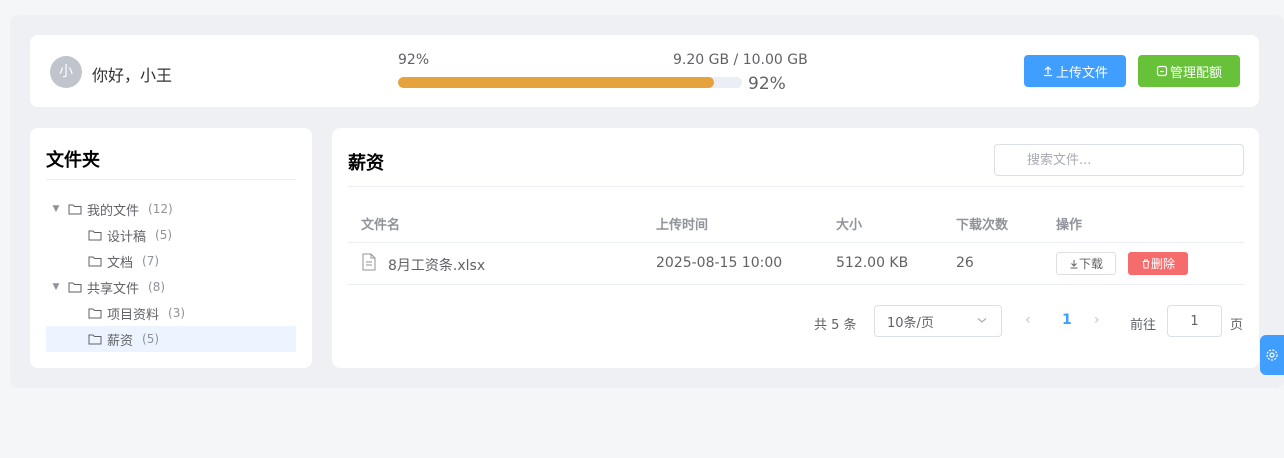 Image resolution: width=1284 pixels, height=458 pixels. I want to click on chevron-down-icon, so click(982, 320).